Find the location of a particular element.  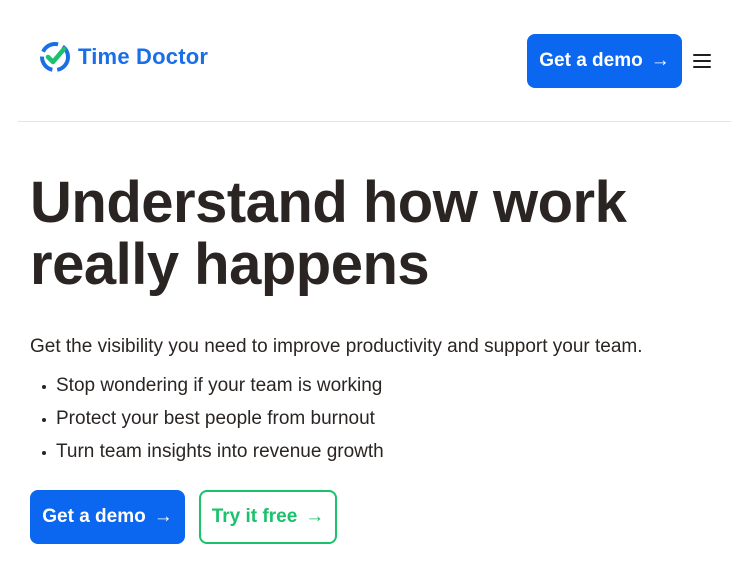

hero-get-demo-button: Get a demo → is located at coordinates (107, 517).